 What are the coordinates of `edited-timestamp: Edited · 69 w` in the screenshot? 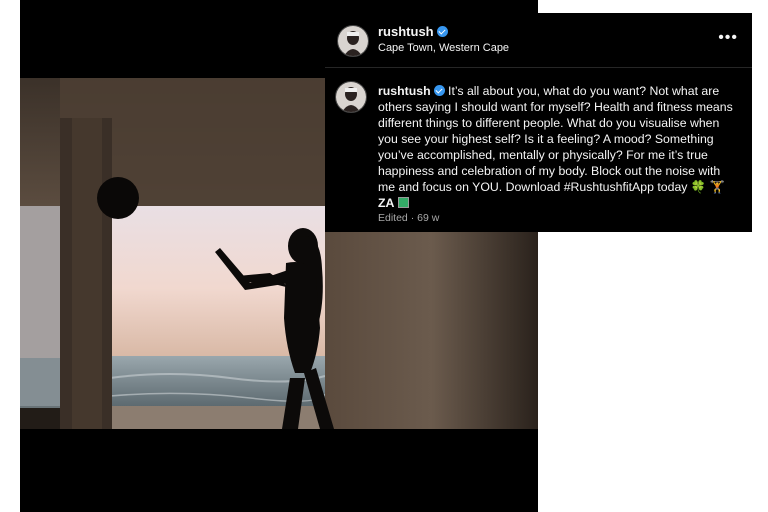 It's located at (409, 218).